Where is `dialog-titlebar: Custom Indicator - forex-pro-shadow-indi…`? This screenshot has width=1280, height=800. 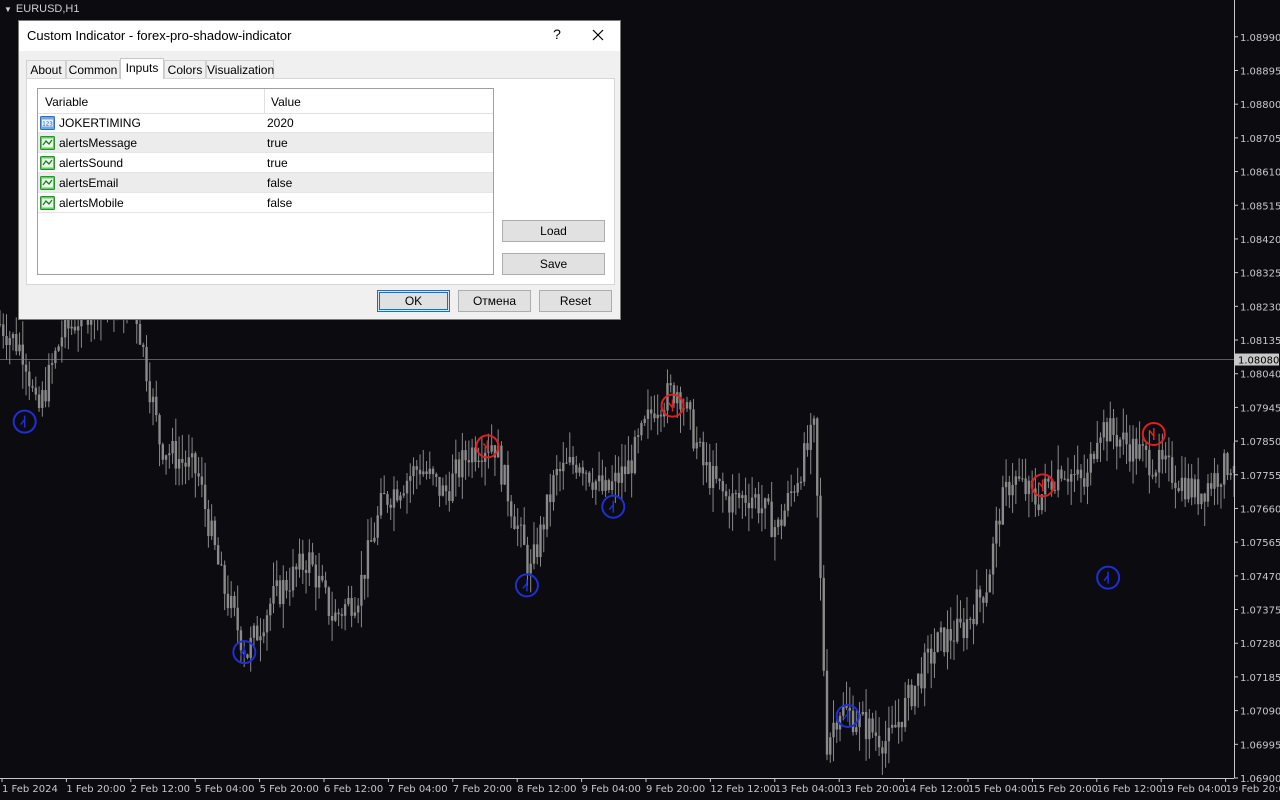 dialog-titlebar: Custom Indicator - forex-pro-shadow-indi… is located at coordinates (319, 36).